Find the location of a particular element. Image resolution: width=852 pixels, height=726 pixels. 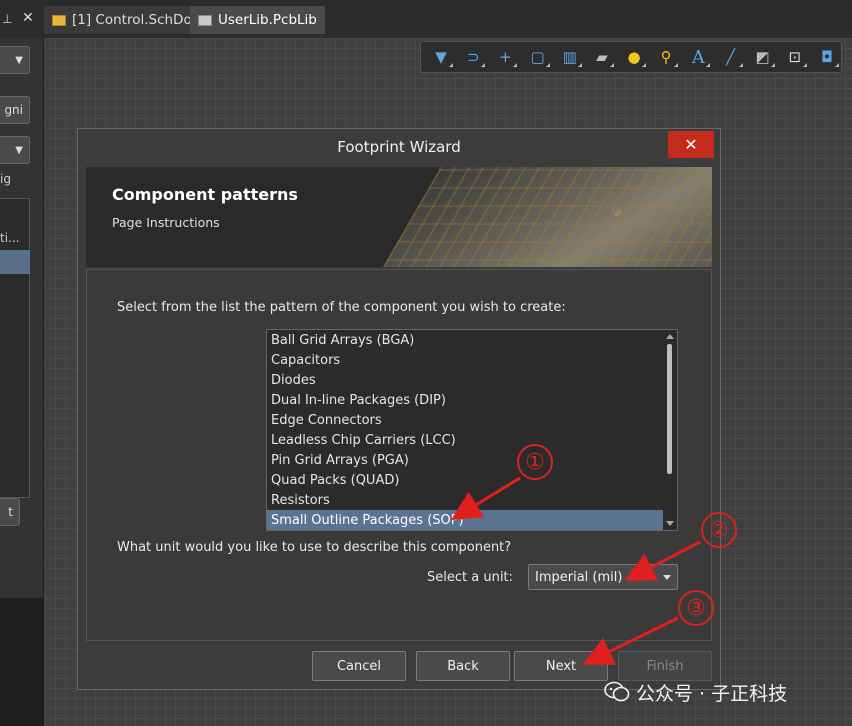

watermark-text: 公众号 · 子正科技 is located at coordinates (712, 693).